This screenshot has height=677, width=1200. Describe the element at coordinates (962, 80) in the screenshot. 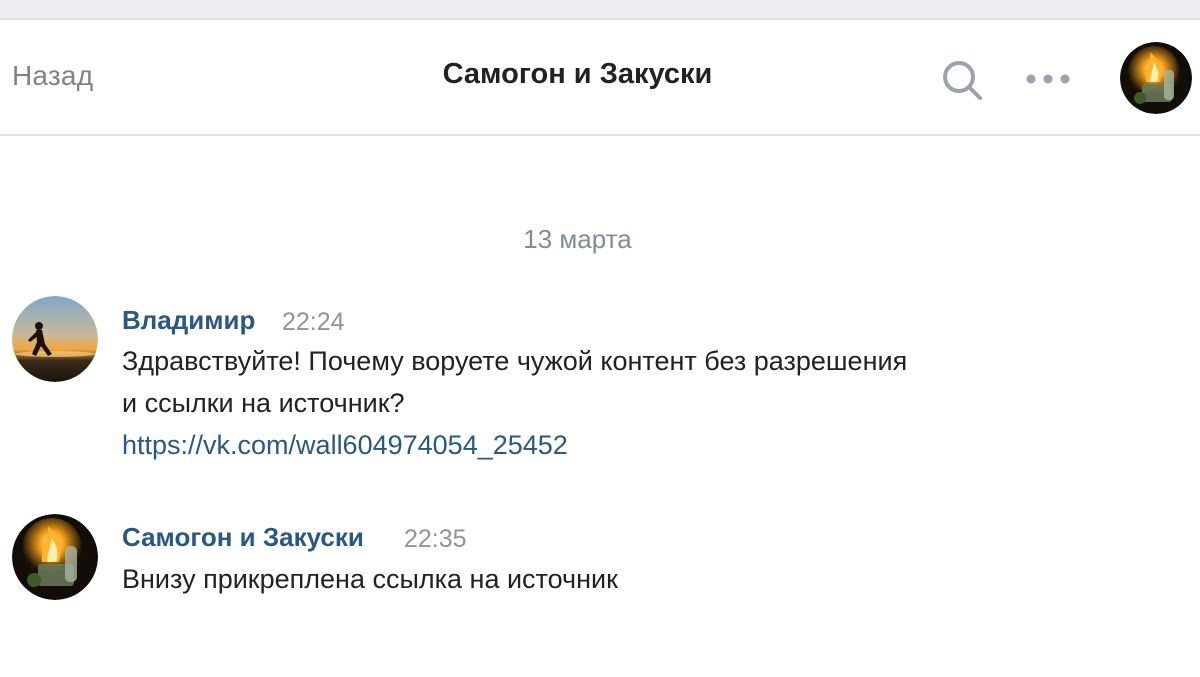

I see `search-icon` at that location.